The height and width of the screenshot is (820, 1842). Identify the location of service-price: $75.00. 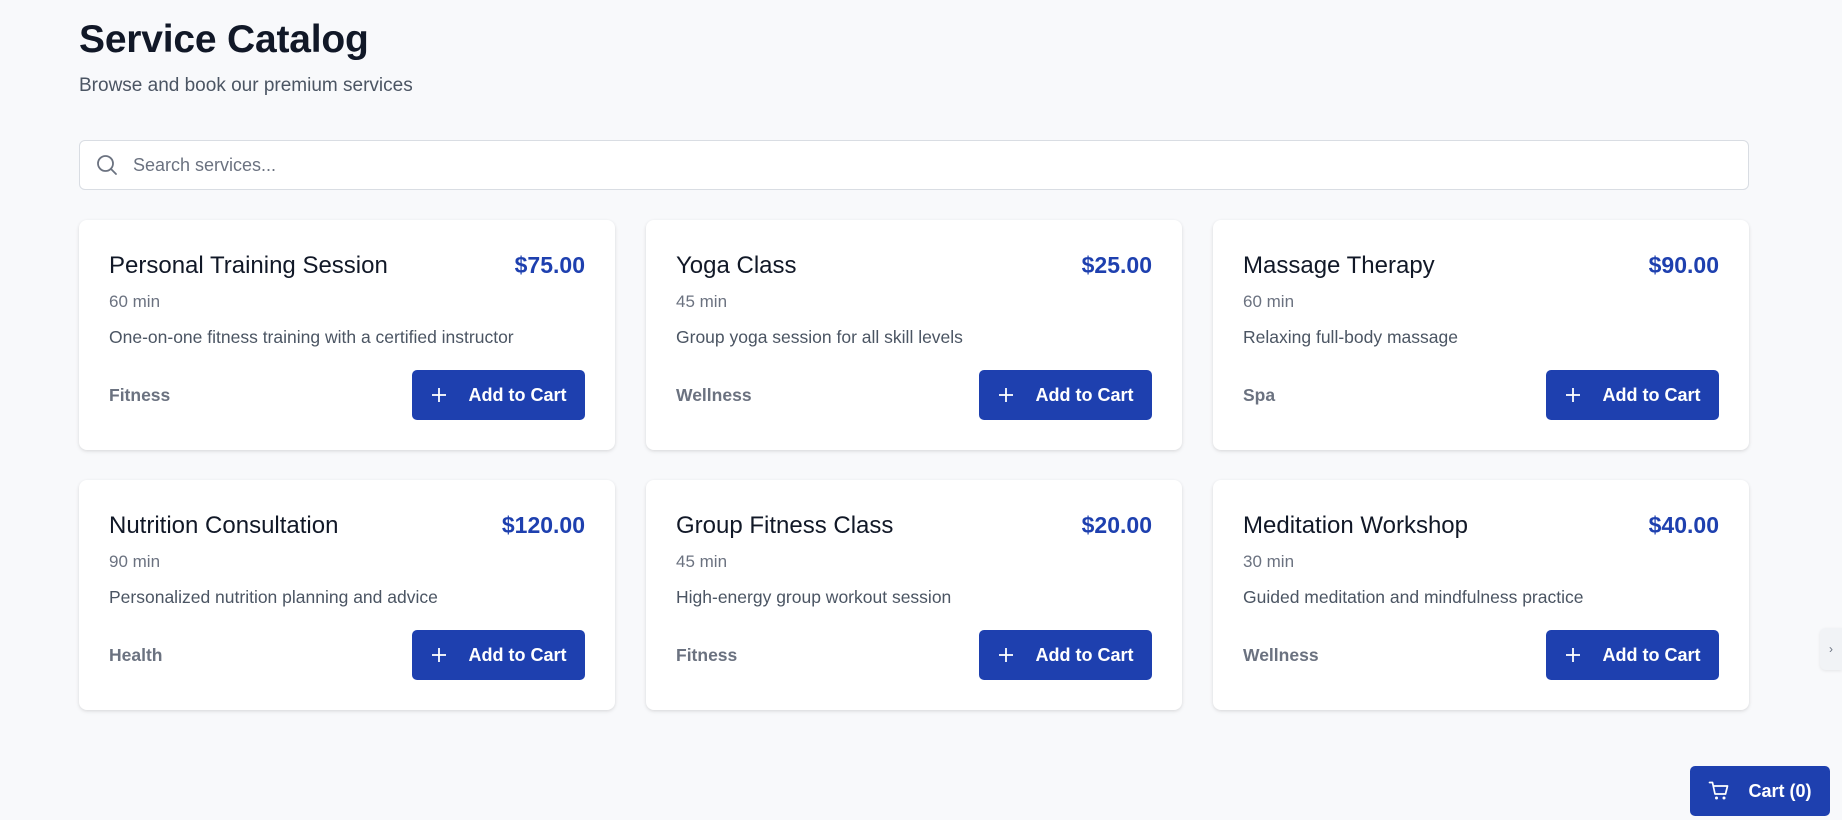
(549, 265).